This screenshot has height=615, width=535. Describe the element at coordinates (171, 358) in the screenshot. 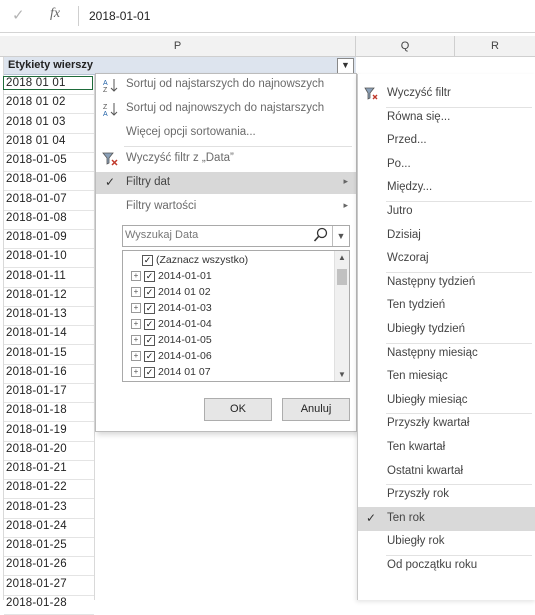

I see `tree-item: + ✓ 2014-01-06` at that location.